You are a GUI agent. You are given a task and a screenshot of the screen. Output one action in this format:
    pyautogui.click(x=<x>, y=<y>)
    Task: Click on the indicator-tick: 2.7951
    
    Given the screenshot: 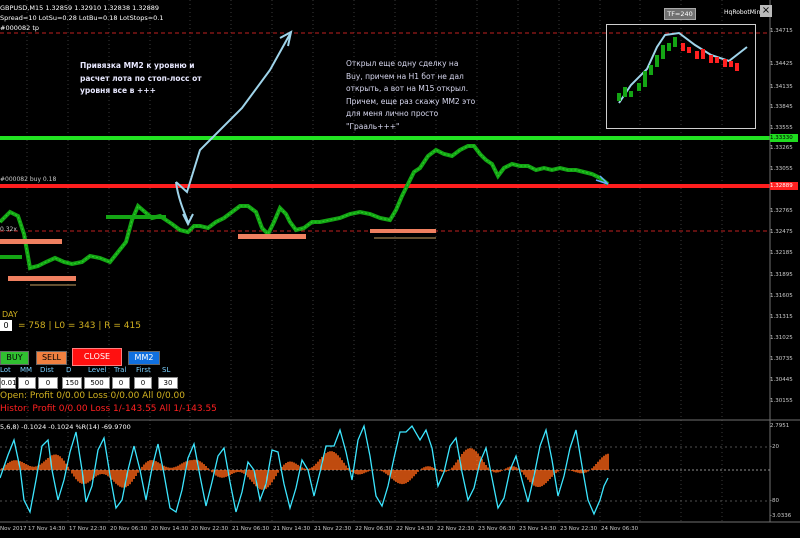 What is the action you would take?
    pyautogui.click(x=780, y=426)
    